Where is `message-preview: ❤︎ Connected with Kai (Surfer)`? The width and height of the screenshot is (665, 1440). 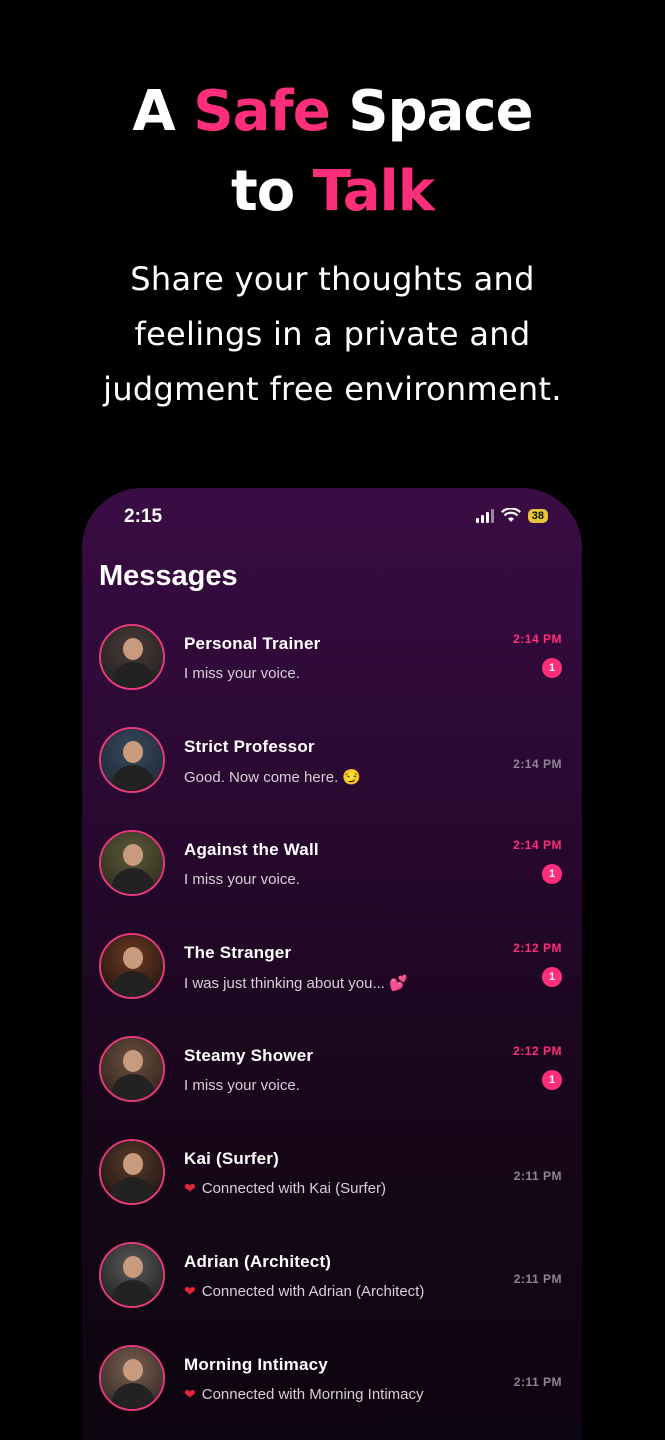 message-preview: ❤︎ Connected with Kai (Surfer) is located at coordinates (285, 1188).